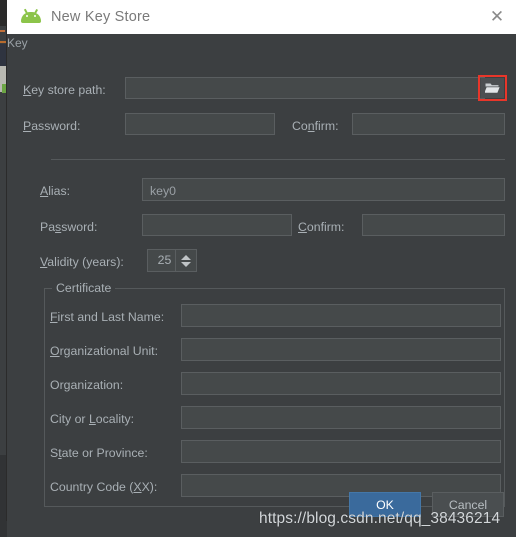 Image resolution: width=516 pixels, height=537 pixels. I want to click on state-or-province-input, so click(341, 451).